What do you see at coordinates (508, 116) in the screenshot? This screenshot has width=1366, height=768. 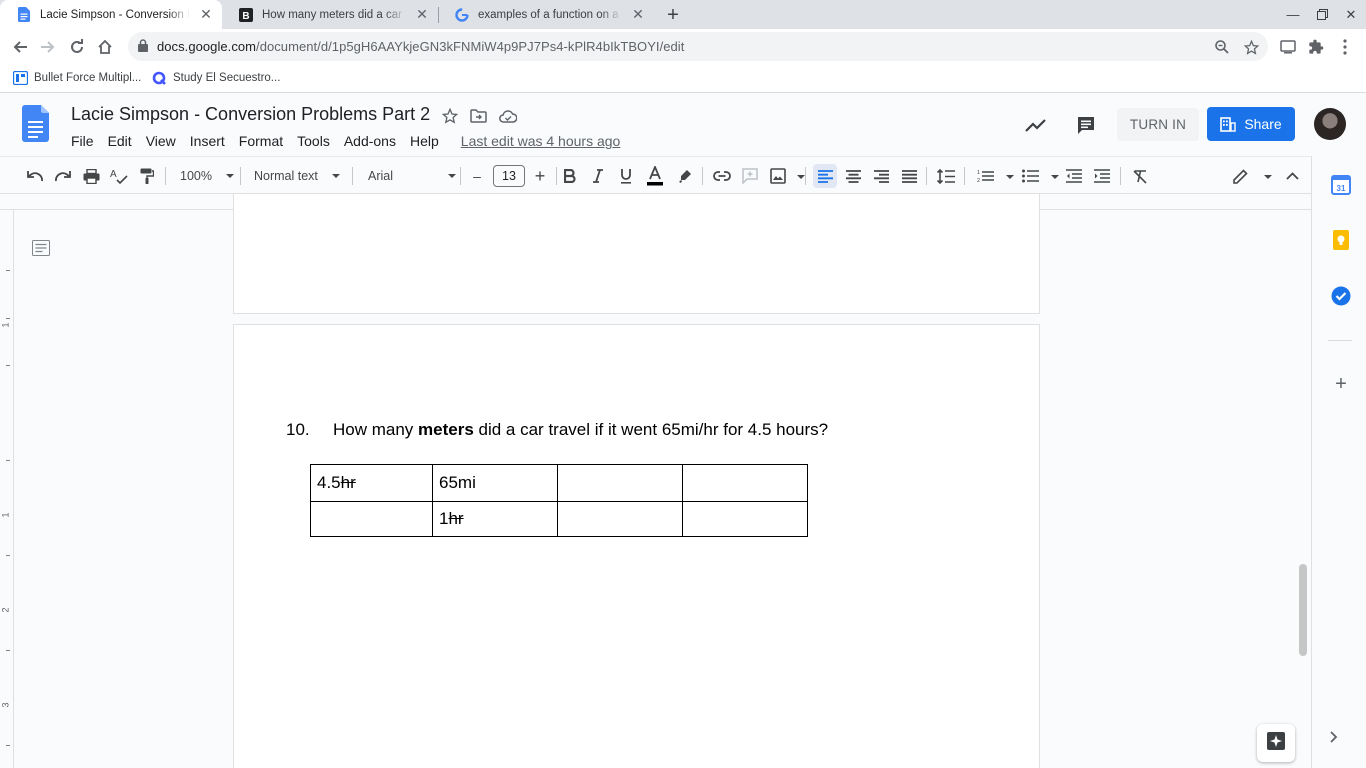 I see `cloud-saved-icon` at bounding box center [508, 116].